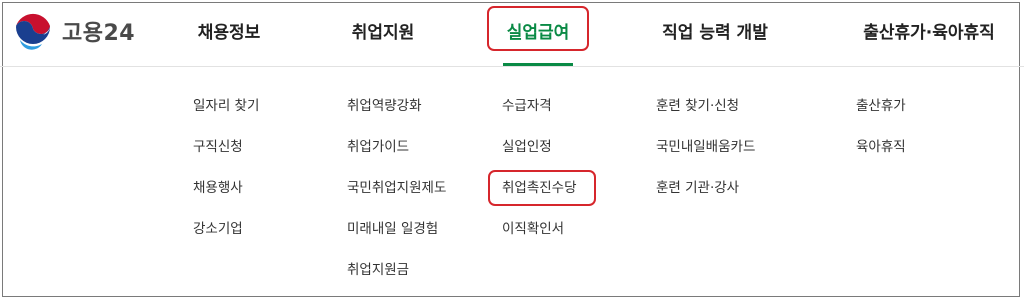  Describe the element at coordinates (226, 227) in the screenshot. I see `submenu-item-small-strong-companies: 강소기업` at that location.